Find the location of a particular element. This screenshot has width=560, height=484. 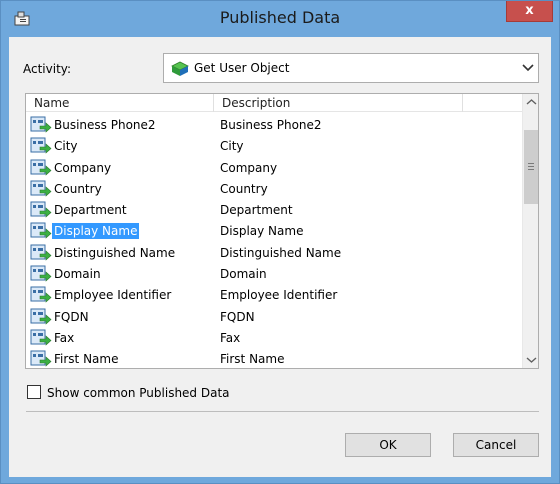

cancel-button: Cancel is located at coordinates (496, 445).